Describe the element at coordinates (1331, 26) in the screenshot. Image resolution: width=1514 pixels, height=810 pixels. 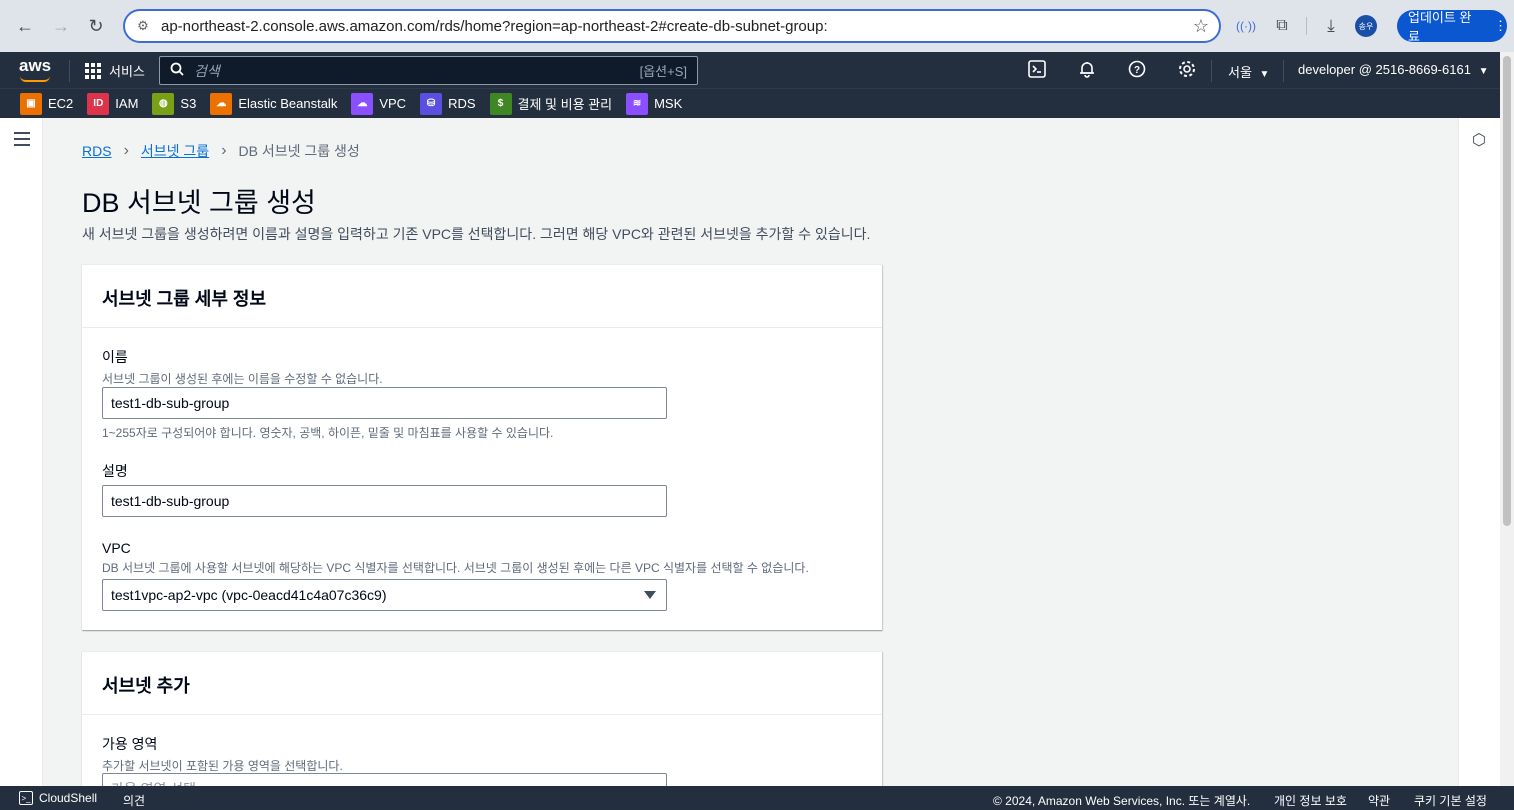
I see `download-icon: ⤓` at that location.